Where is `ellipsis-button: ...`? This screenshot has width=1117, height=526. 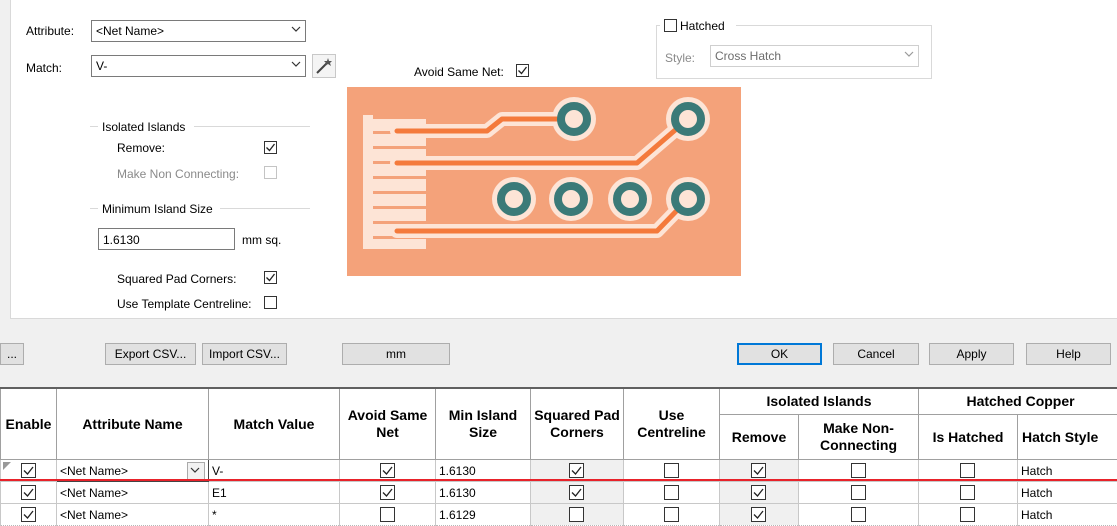 ellipsis-button: ... is located at coordinates (12, 354).